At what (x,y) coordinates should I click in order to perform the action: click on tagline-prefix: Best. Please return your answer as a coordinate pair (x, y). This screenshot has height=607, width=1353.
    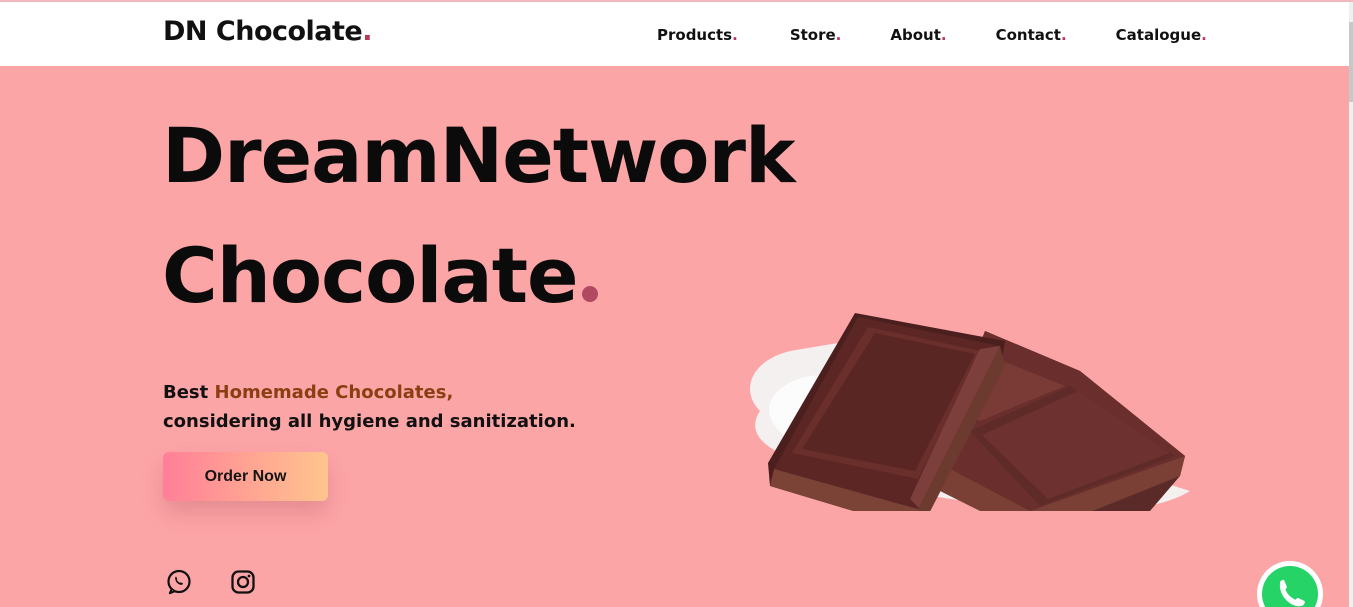
    Looking at the image, I should click on (189, 392).